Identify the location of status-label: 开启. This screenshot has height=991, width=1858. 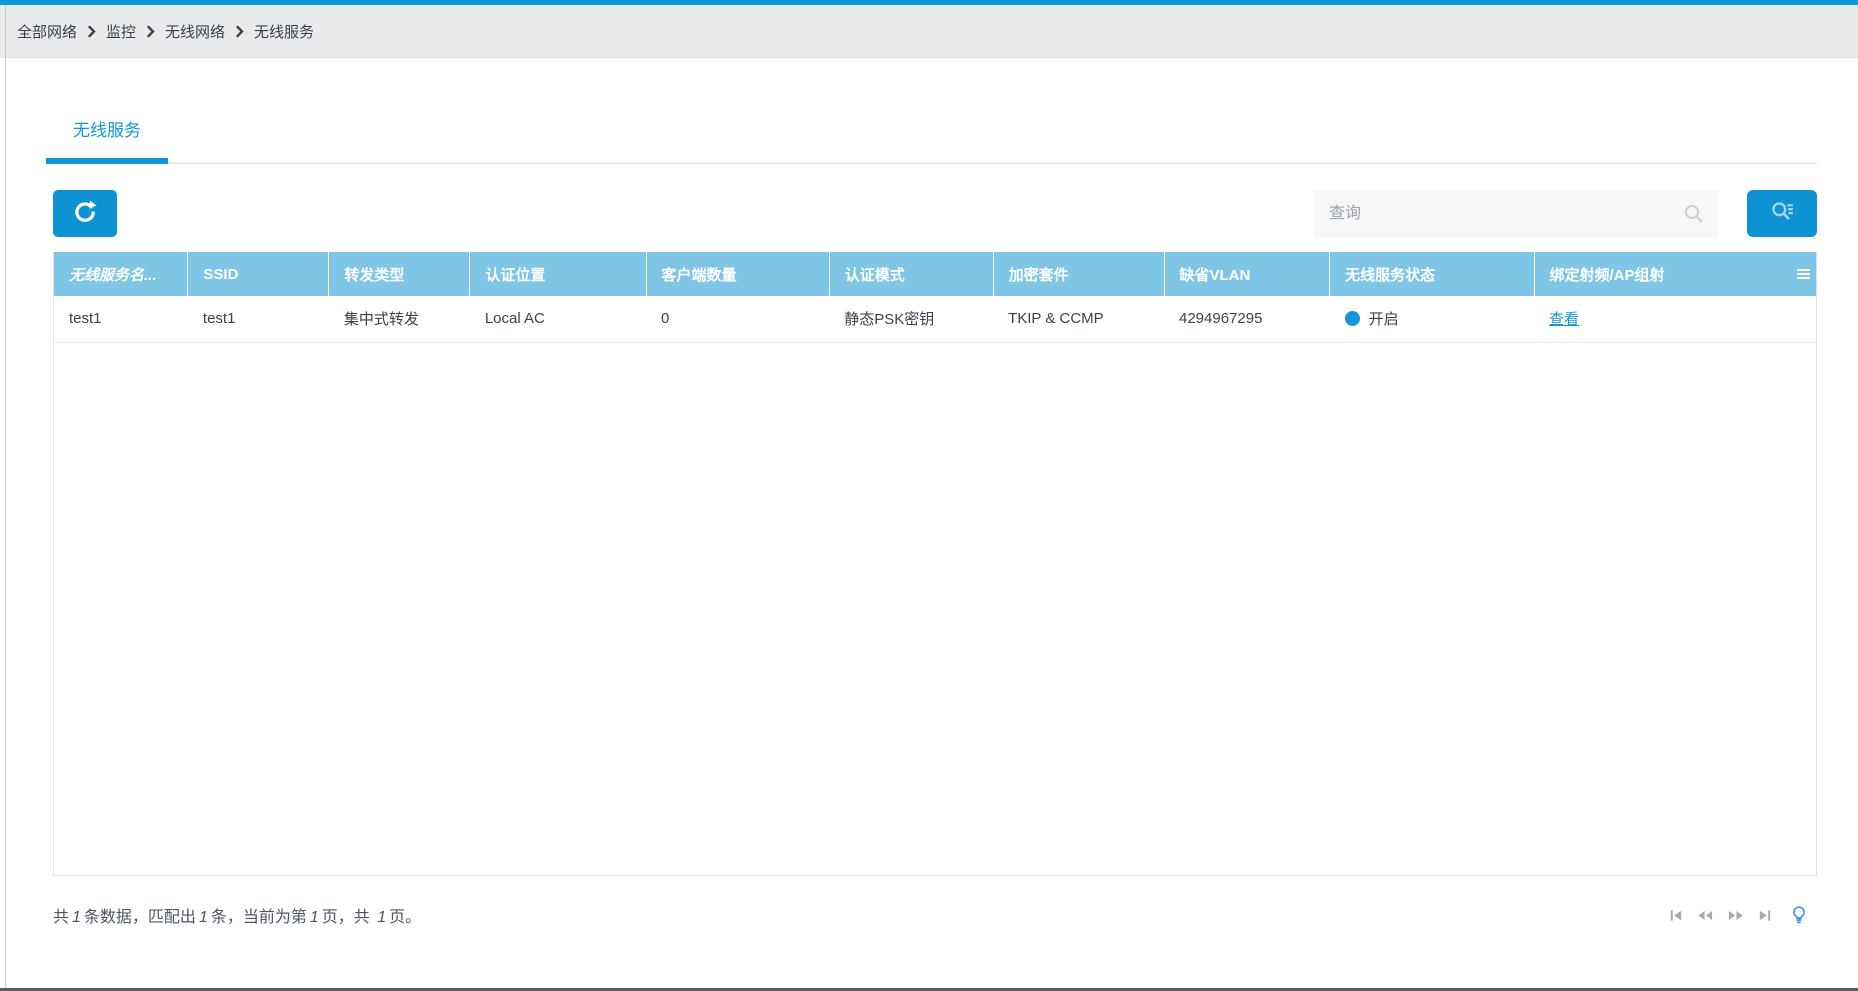
(1383, 320).